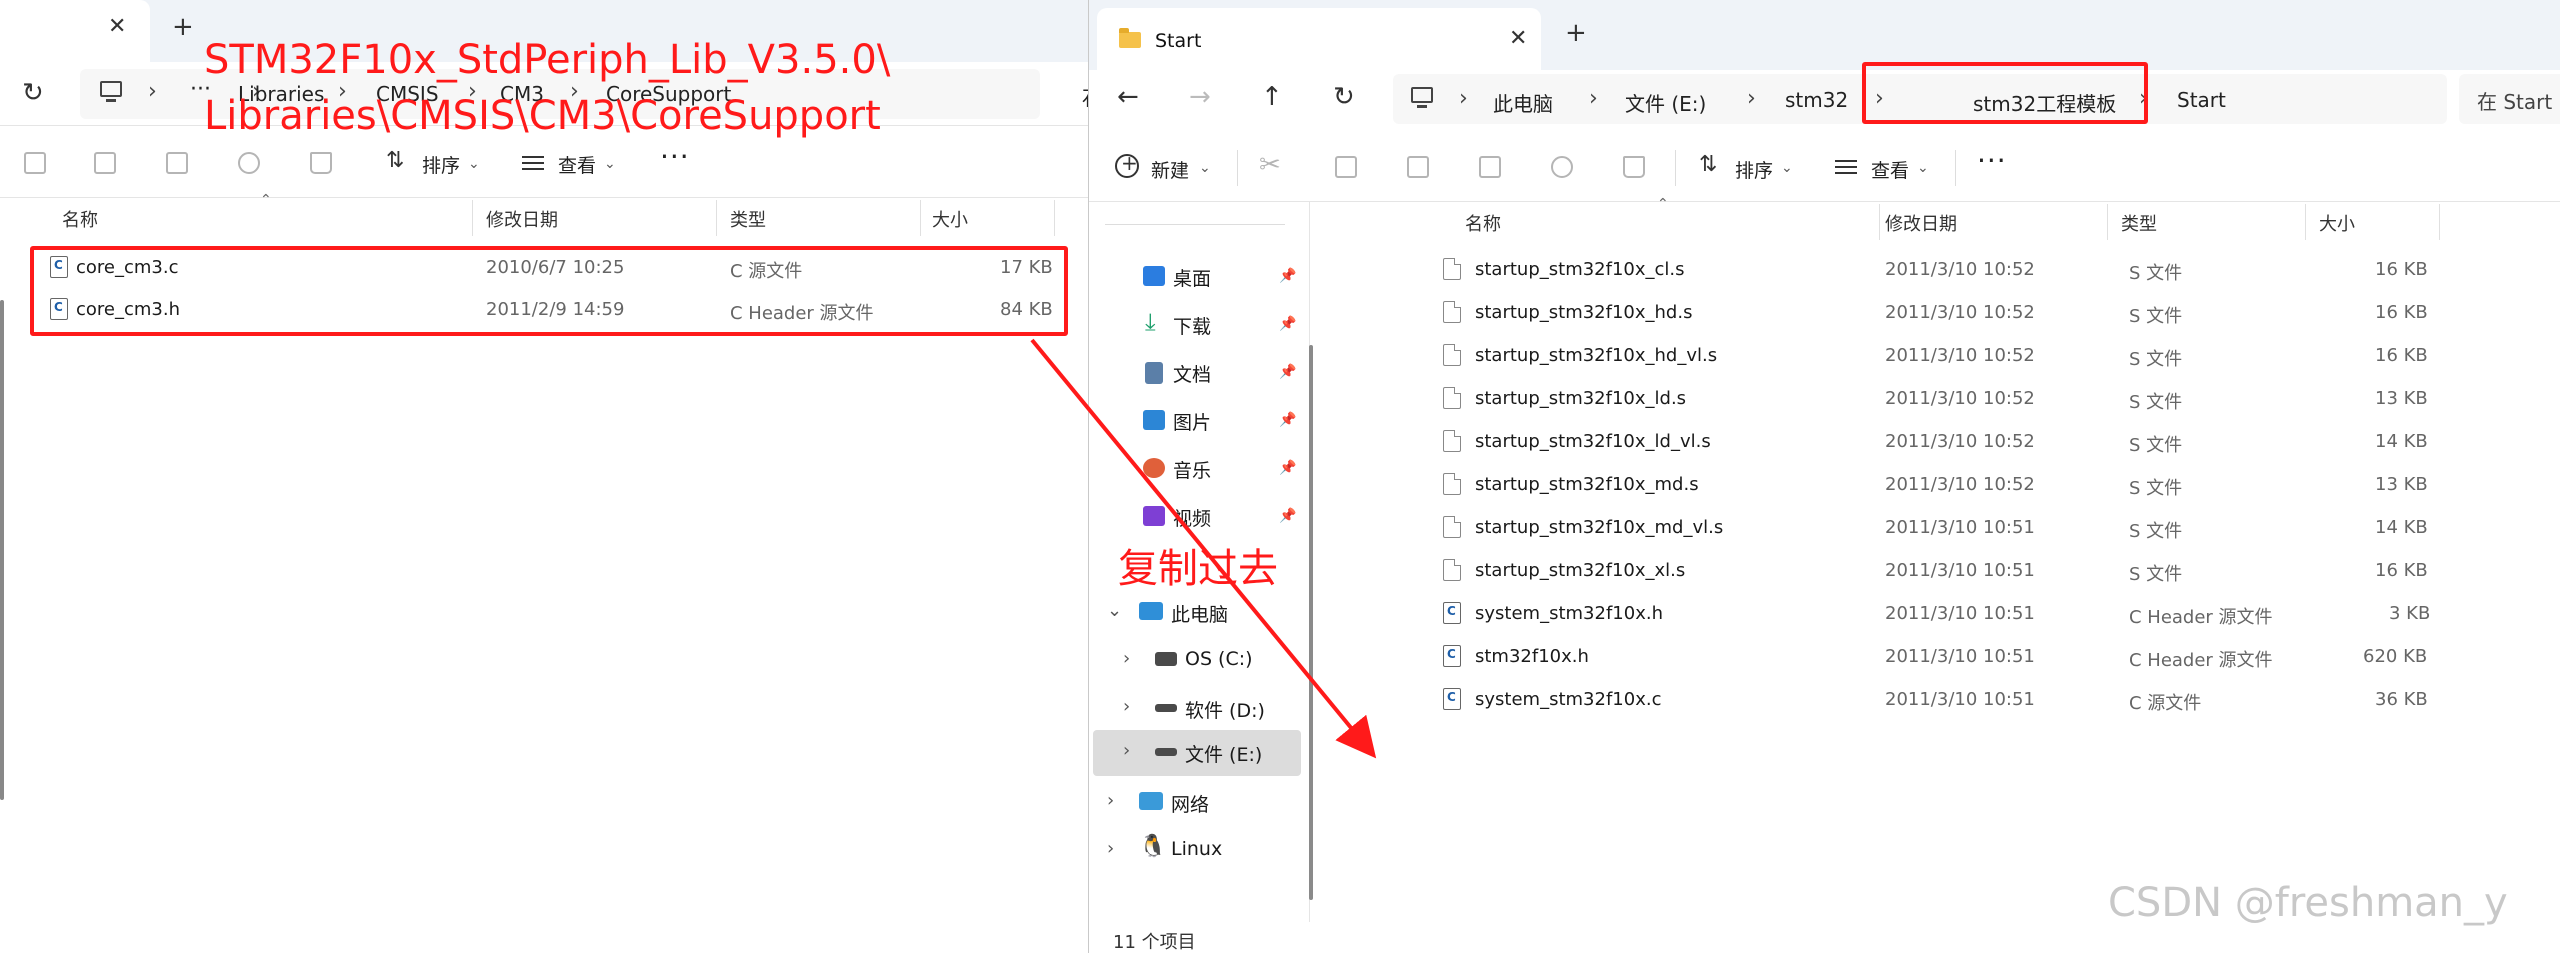  What do you see at coordinates (2401, 355) in the screenshot?
I see `file-size: 16 KB` at bounding box center [2401, 355].